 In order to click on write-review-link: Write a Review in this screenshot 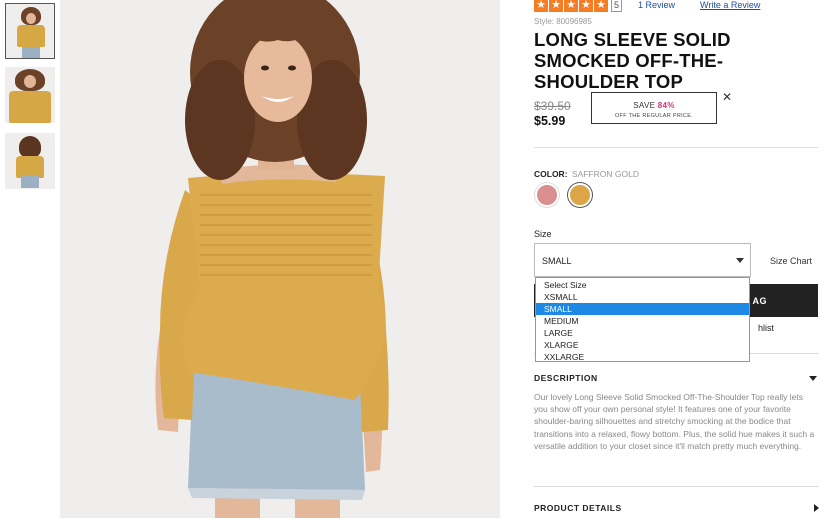, I will do `click(730, 5)`.